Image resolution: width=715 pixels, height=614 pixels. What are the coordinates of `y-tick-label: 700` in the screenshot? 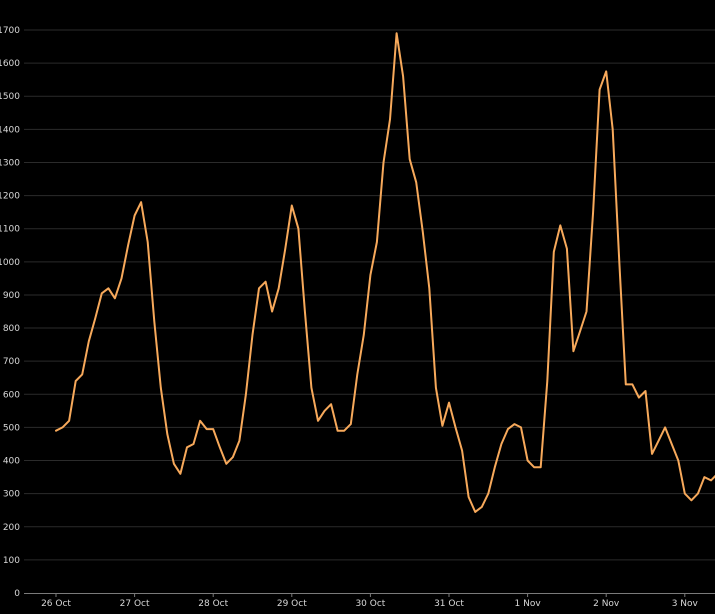 It's located at (11, 362).